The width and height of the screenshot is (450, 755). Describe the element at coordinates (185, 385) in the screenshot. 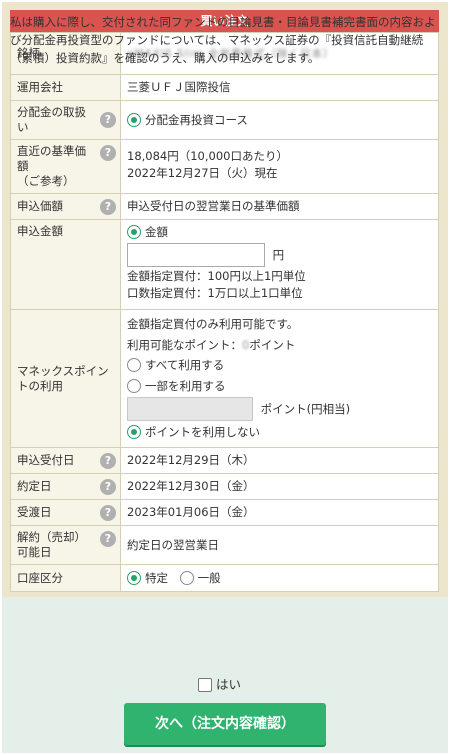

I see `points-part-label: 一部を利用する` at that location.